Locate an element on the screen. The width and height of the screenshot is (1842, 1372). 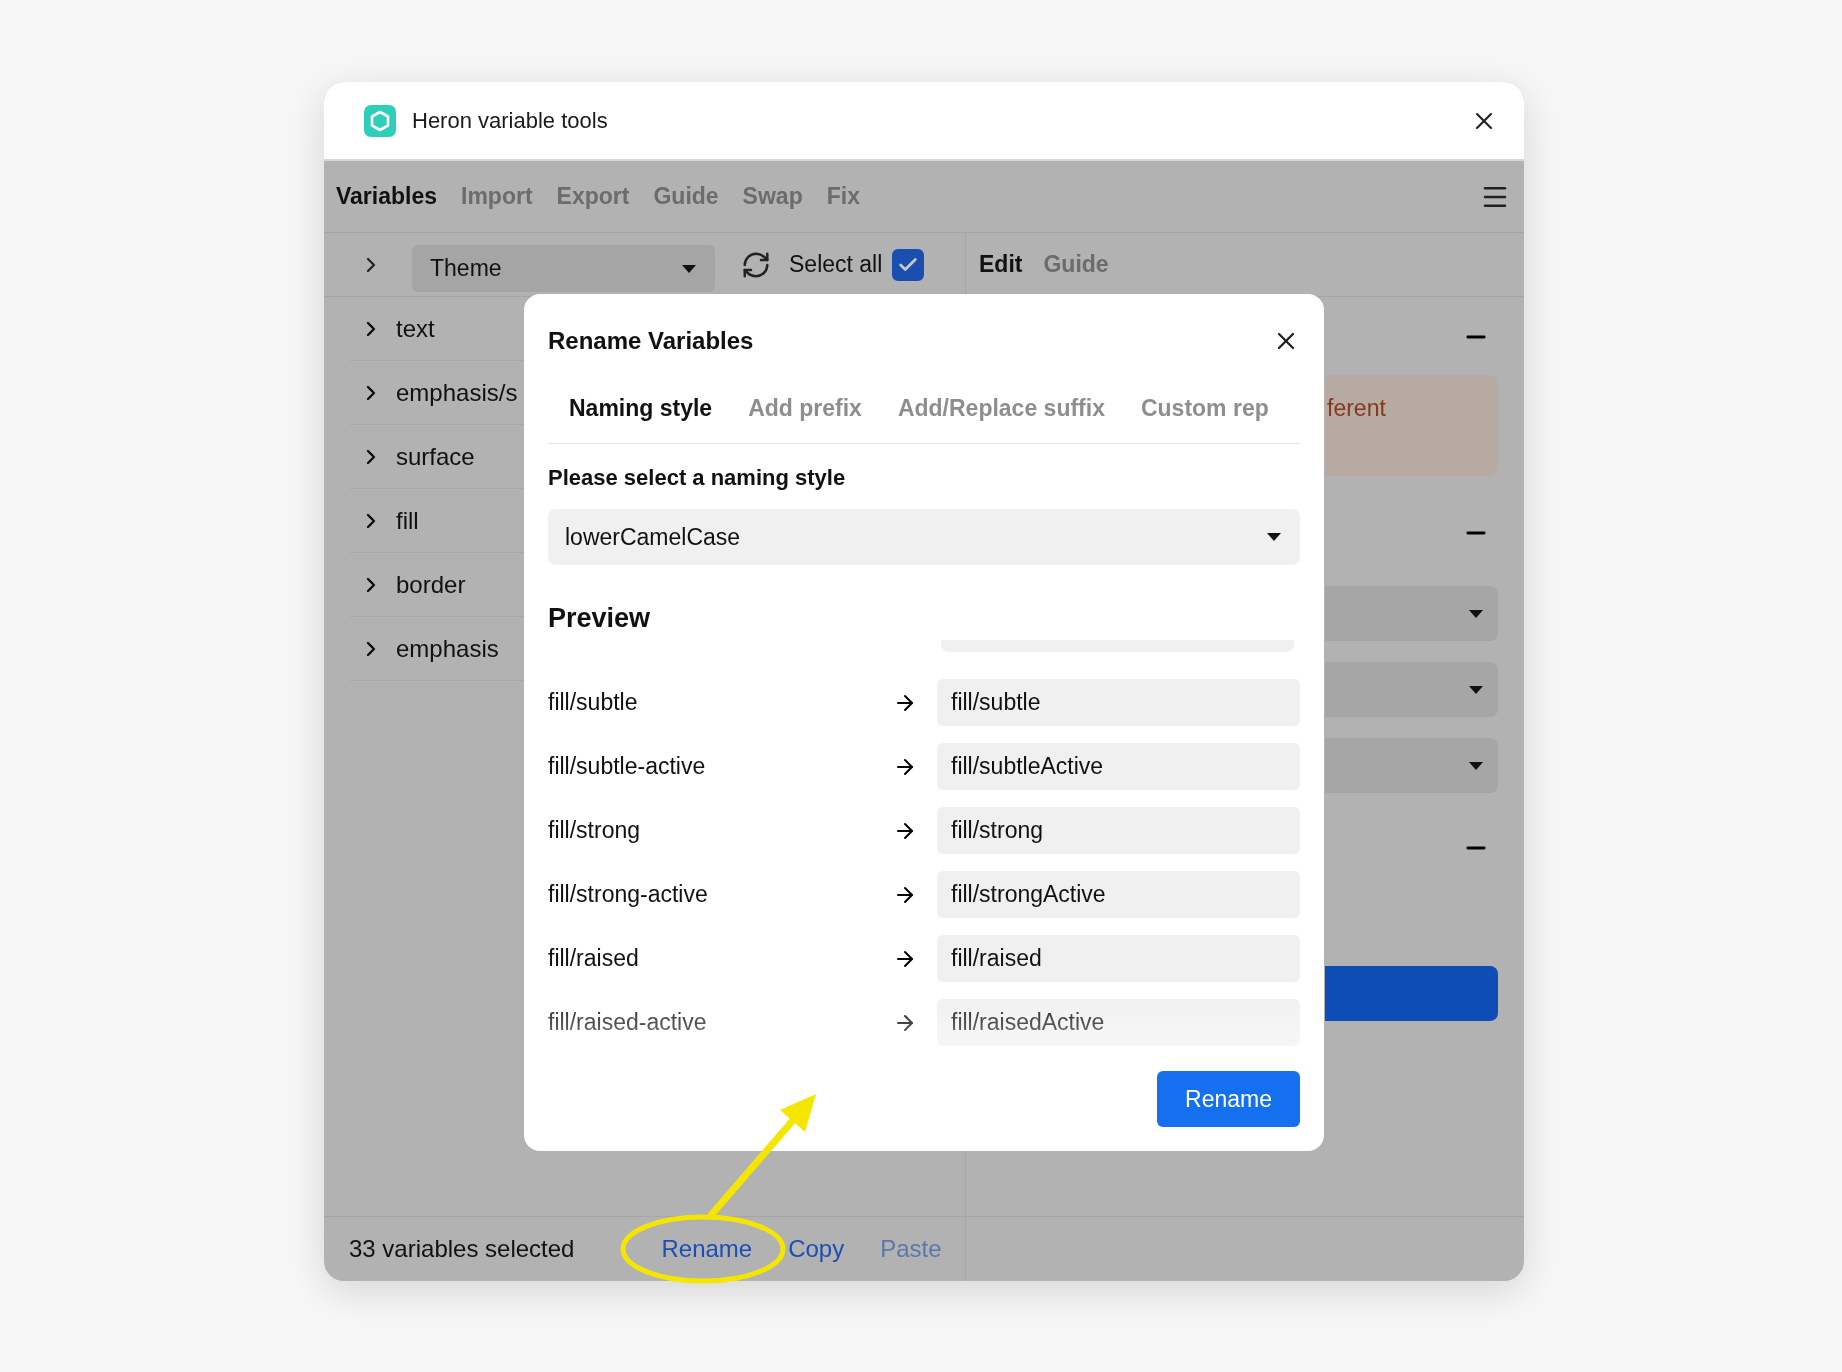
selection-count: 33 variables selected is located at coordinates (462, 1249).